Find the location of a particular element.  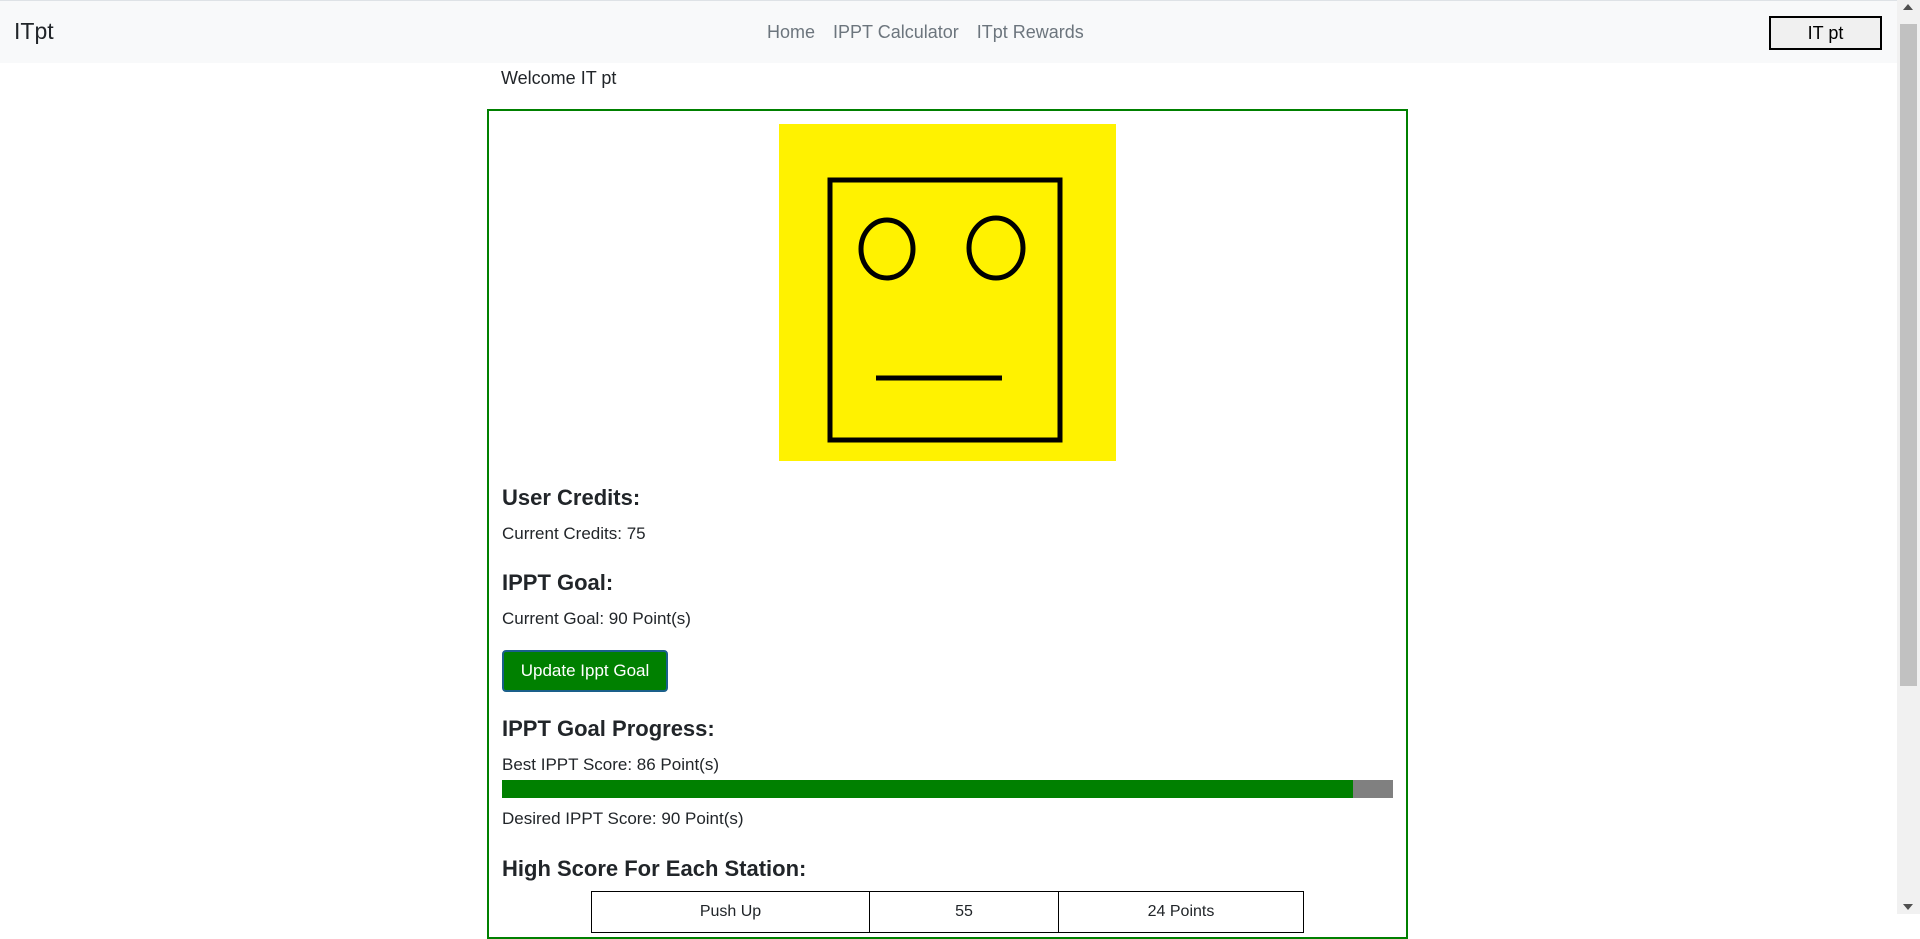

station-high-scores-heading: High Score For Each Station: is located at coordinates (654, 868).